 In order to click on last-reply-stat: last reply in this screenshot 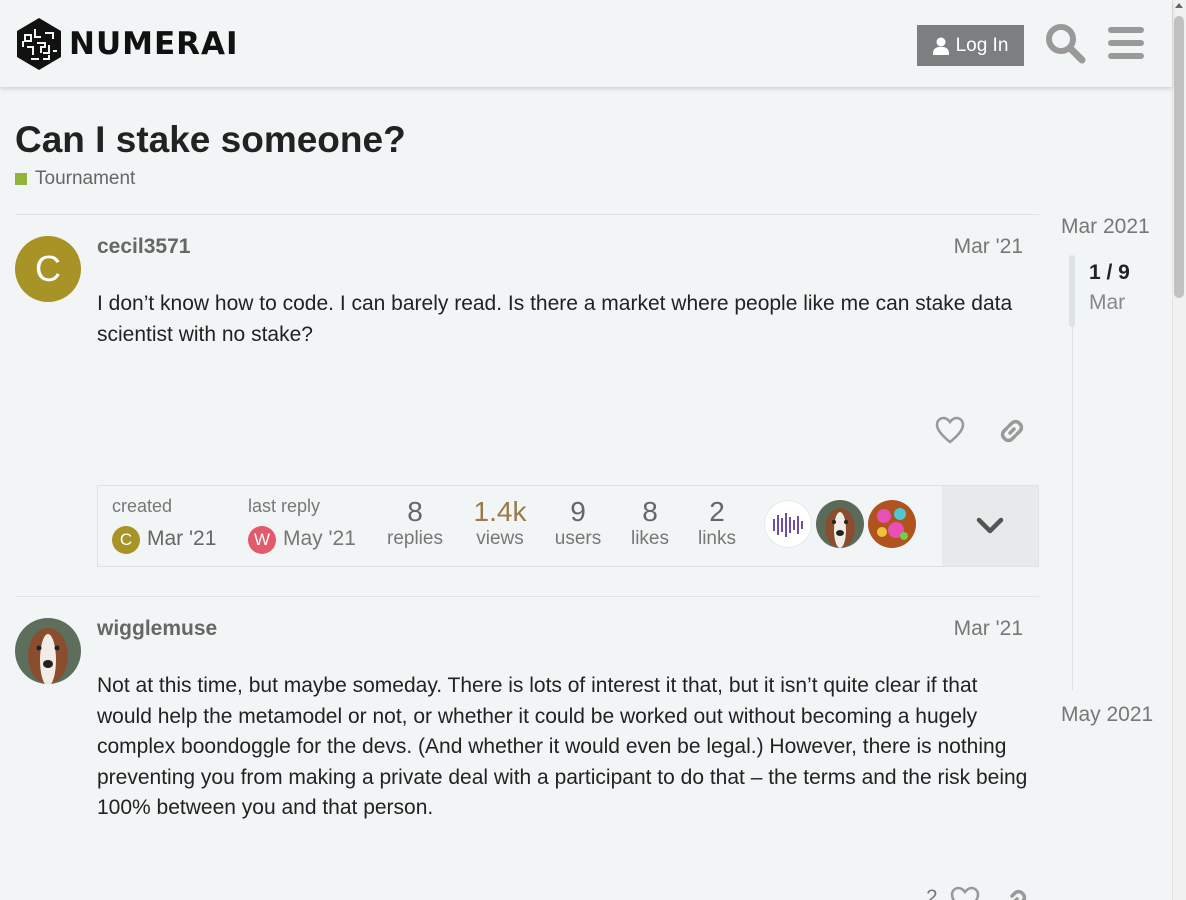, I will do `click(284, 506)`.